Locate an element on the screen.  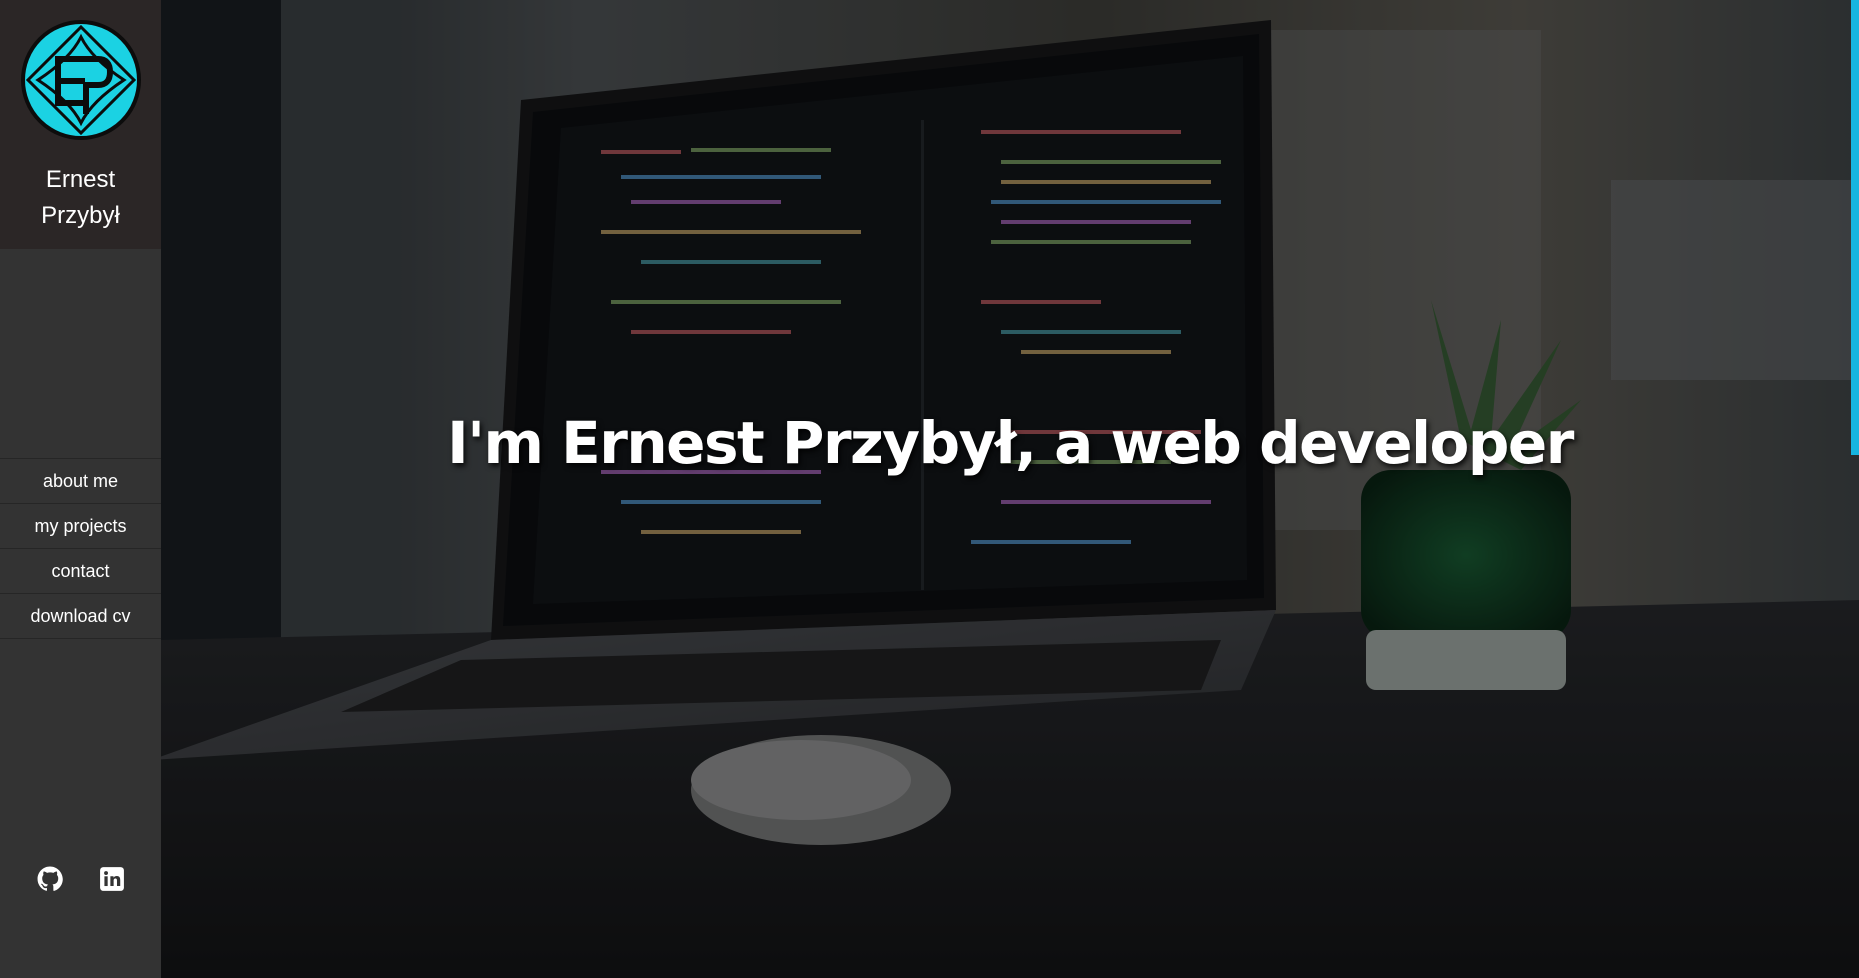
brand-name-last: Przybył is located at coordinates (80, 215).